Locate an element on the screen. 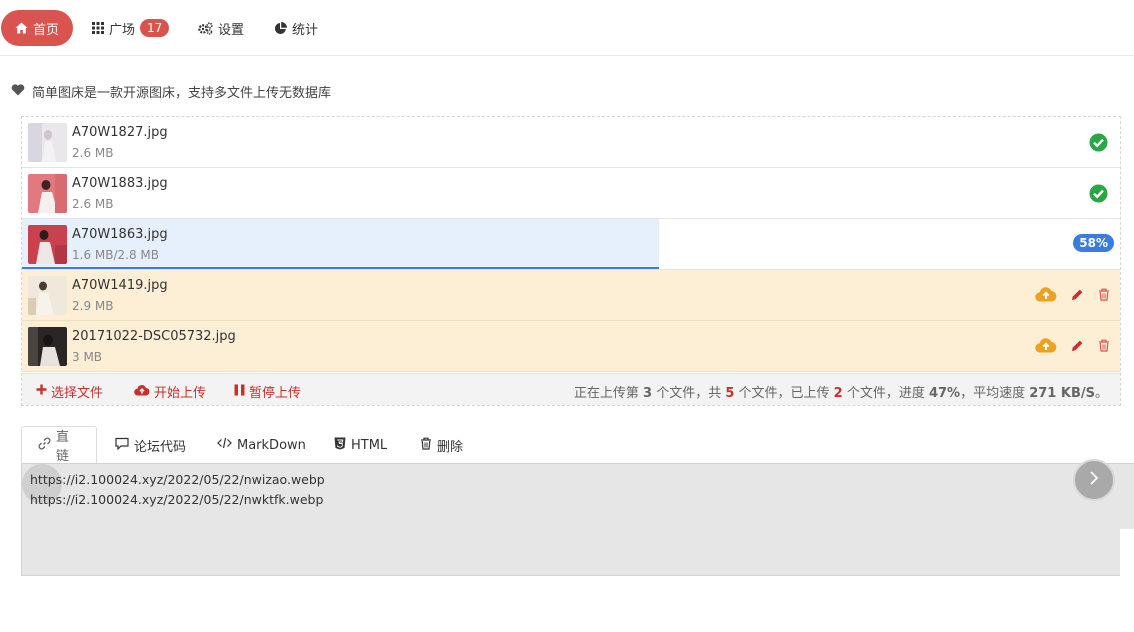 This screenshot has width=1134, height=632. tab-label: 删除 is located at coordinates (450, 447).